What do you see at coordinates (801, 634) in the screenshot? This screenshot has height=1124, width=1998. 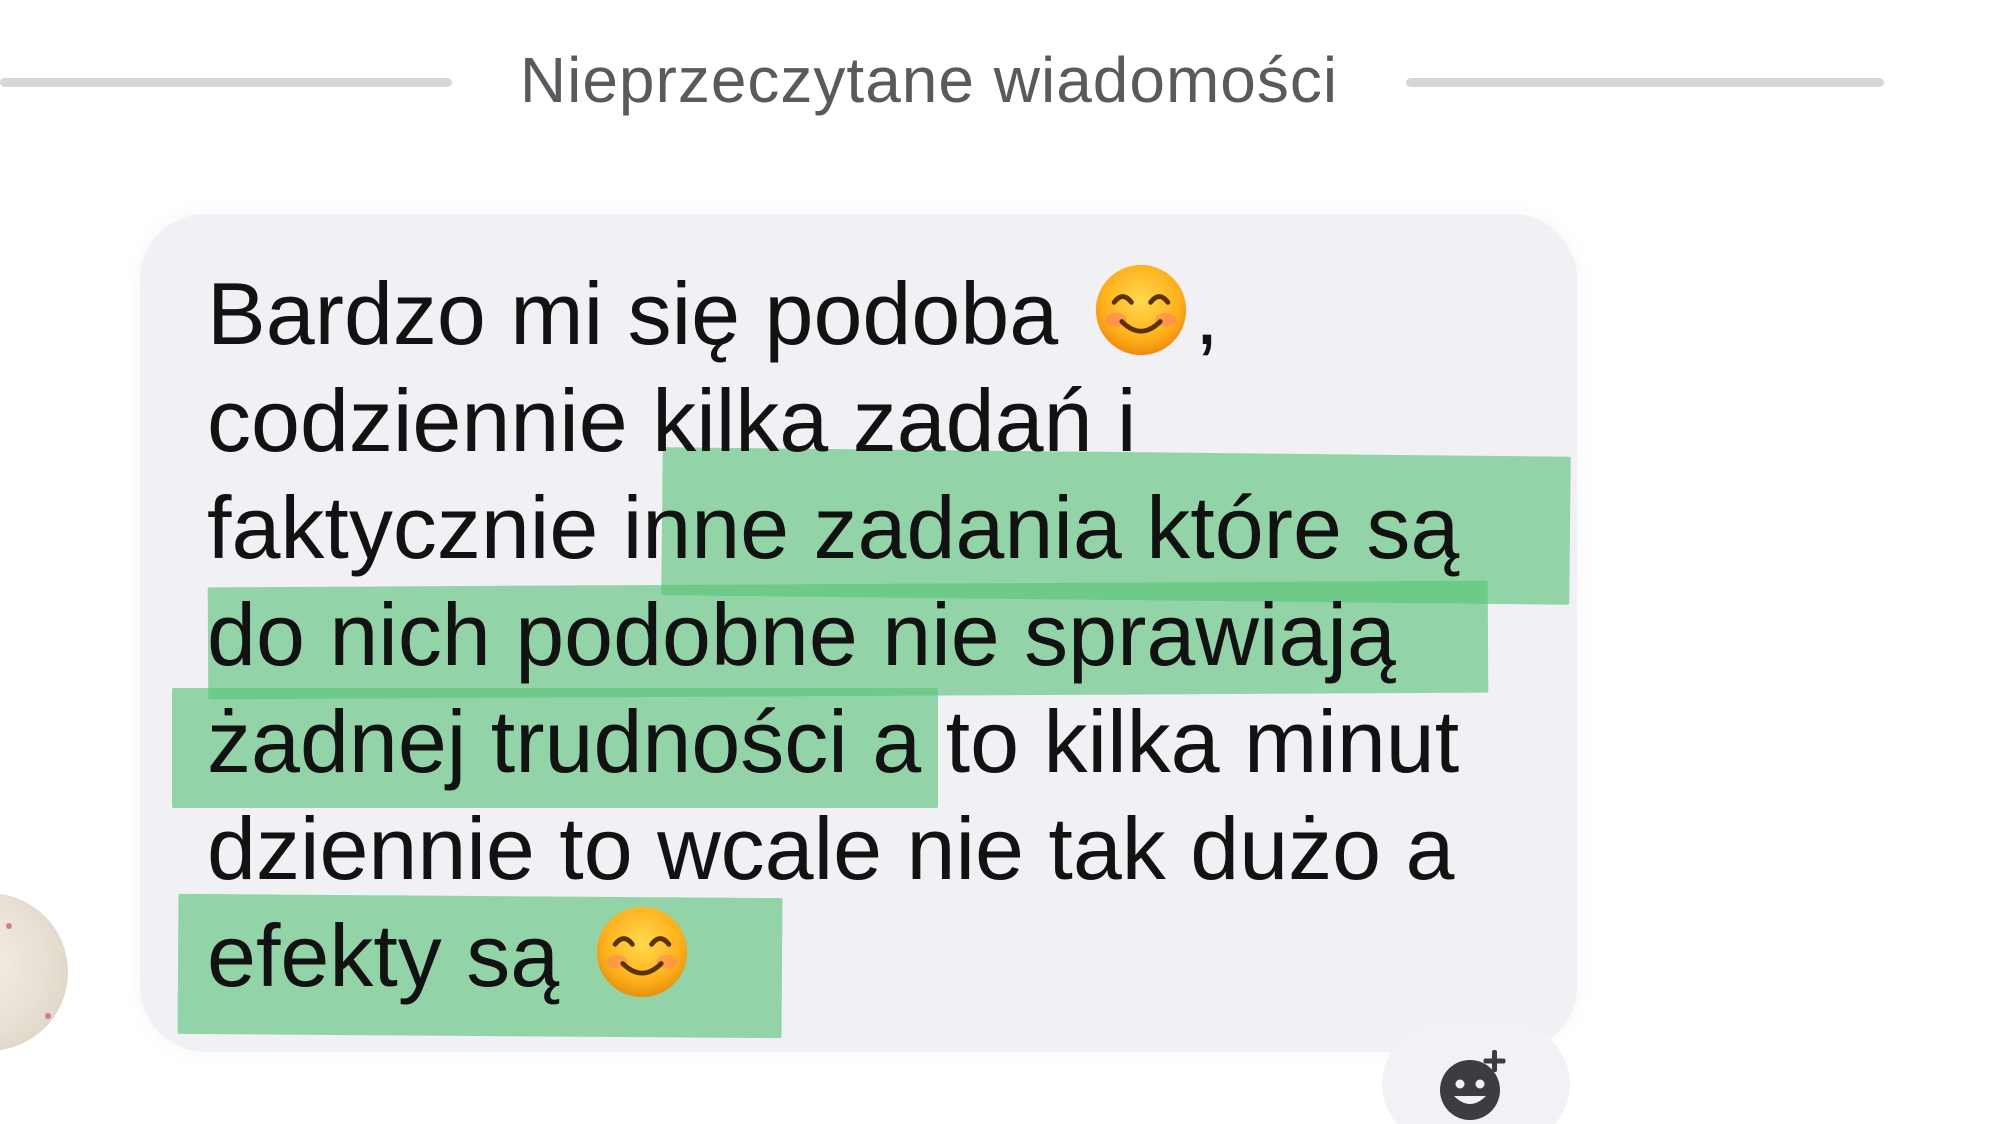 I see `message-line: do nich podobne nie sprawiają` at bounding box center [801, 634].